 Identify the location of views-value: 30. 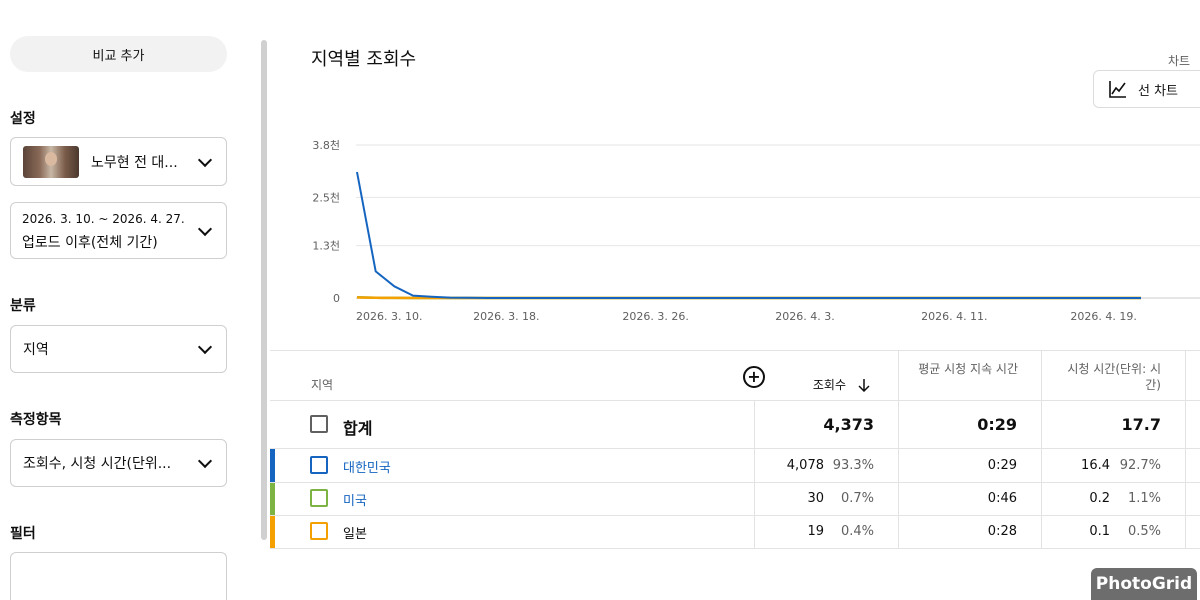
(815, 498).